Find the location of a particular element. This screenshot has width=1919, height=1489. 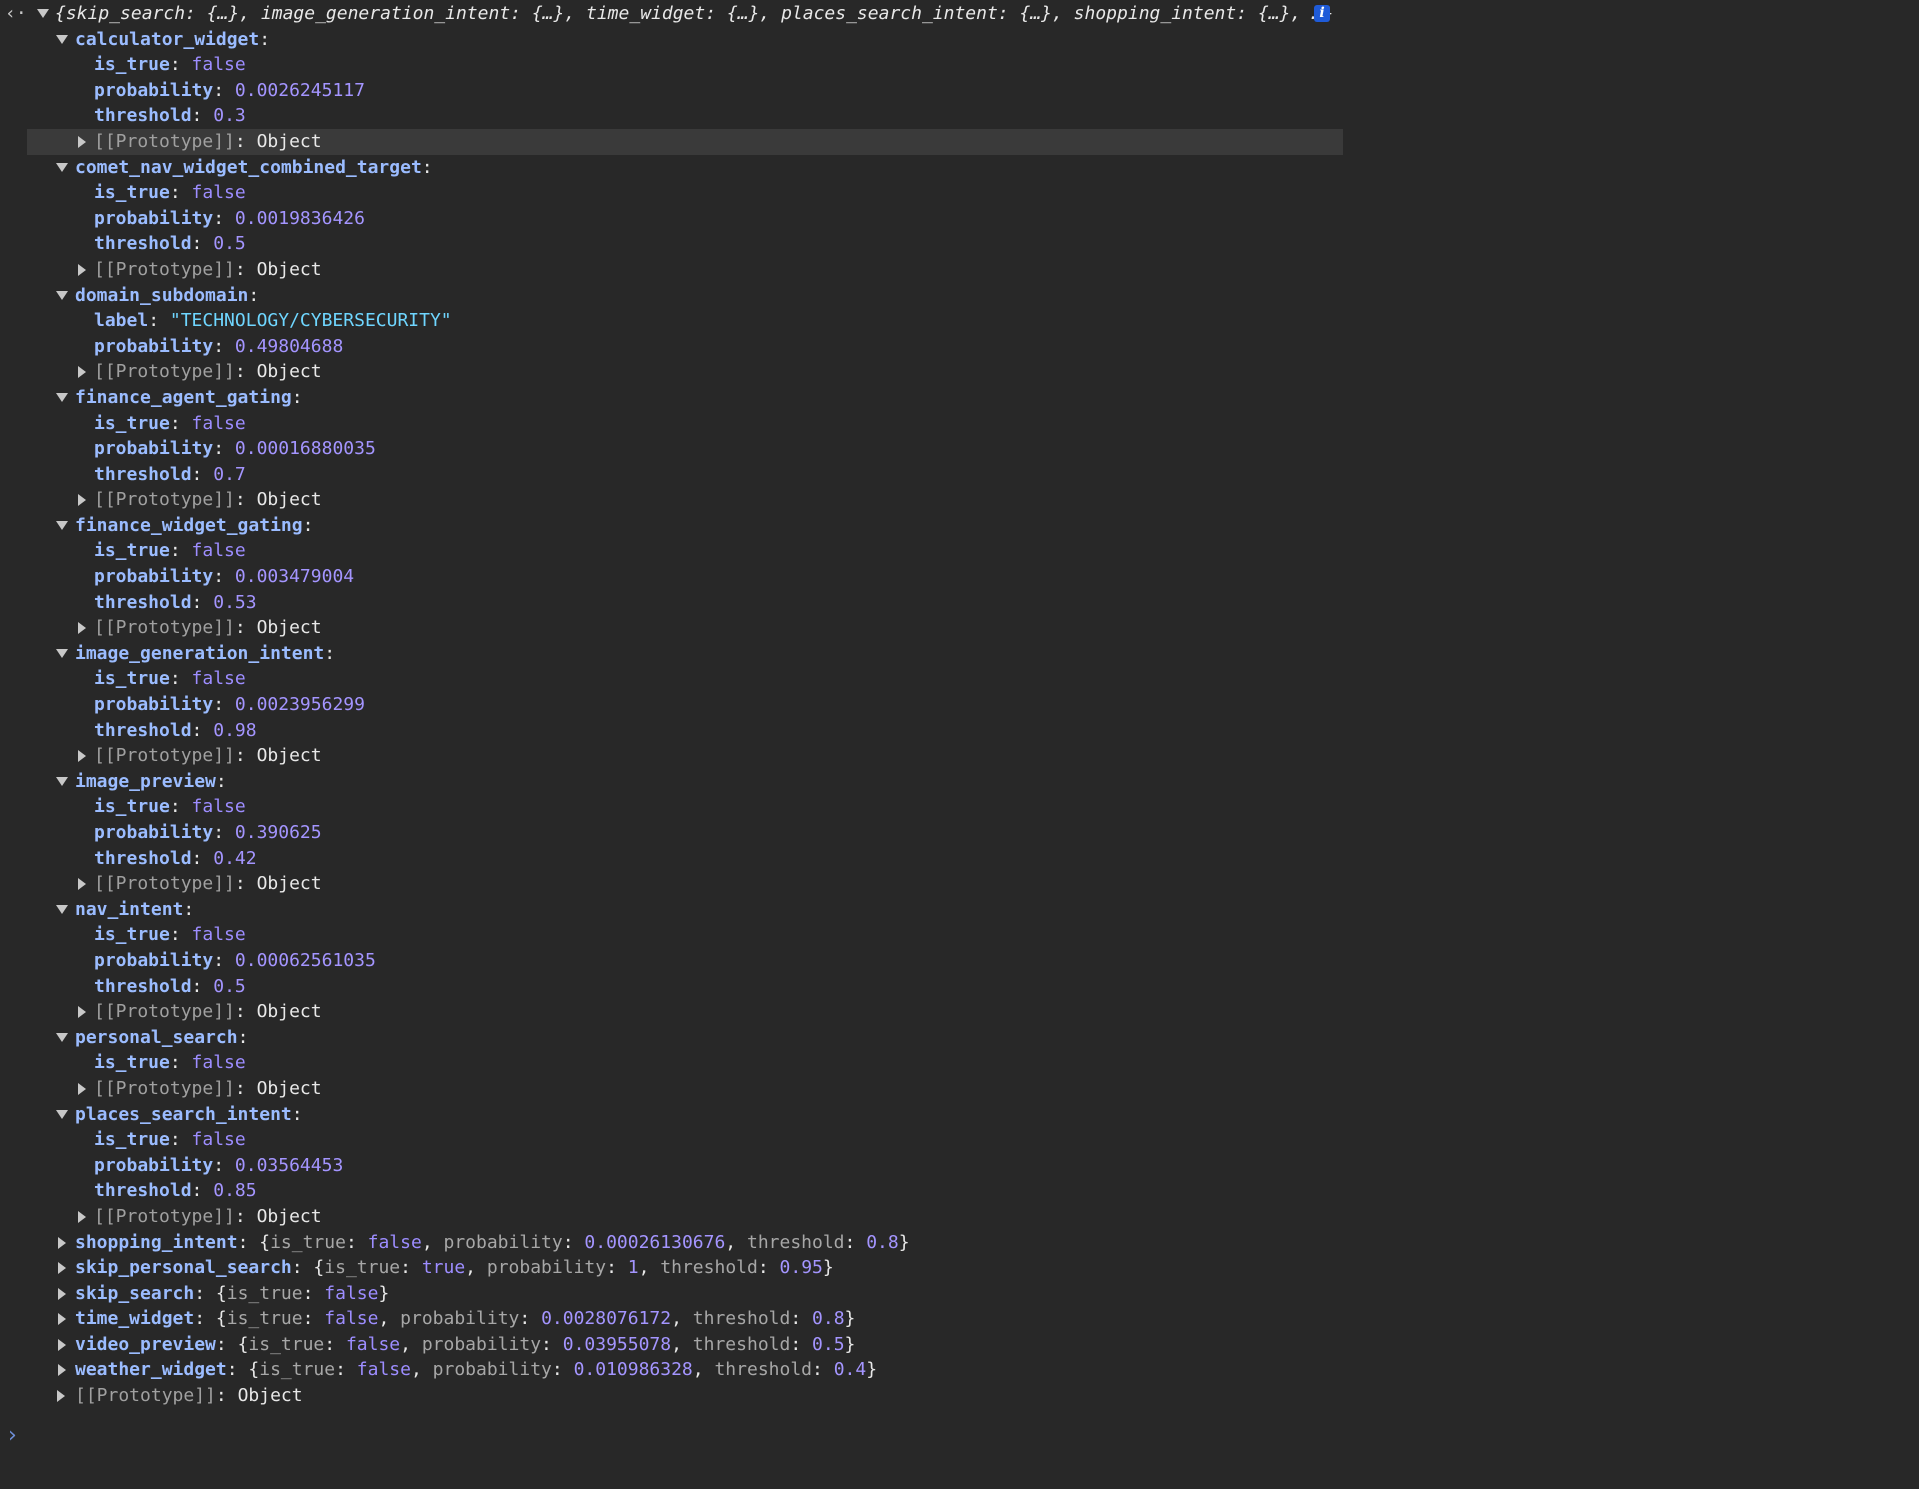

property-row-finance-widget-gating: finance_widget_gating: is located at coordinates (959, 526).